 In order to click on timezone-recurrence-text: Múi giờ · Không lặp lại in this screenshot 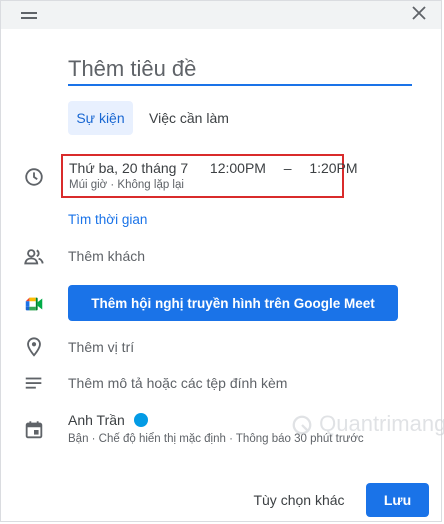, I will do `click(126, 185)`.